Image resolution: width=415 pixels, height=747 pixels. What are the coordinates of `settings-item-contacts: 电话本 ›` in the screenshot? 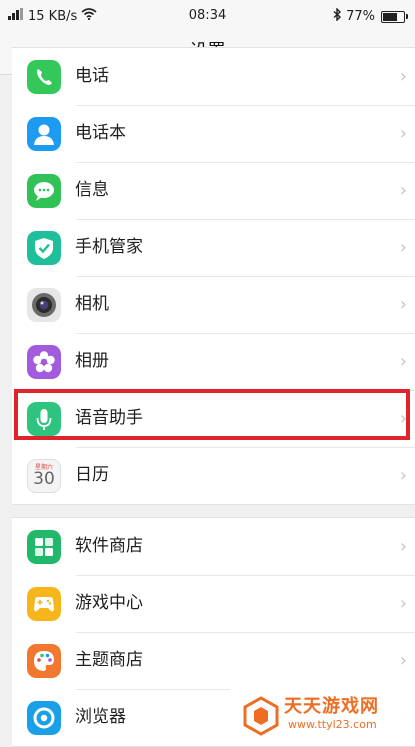 It's located at (213, 133).